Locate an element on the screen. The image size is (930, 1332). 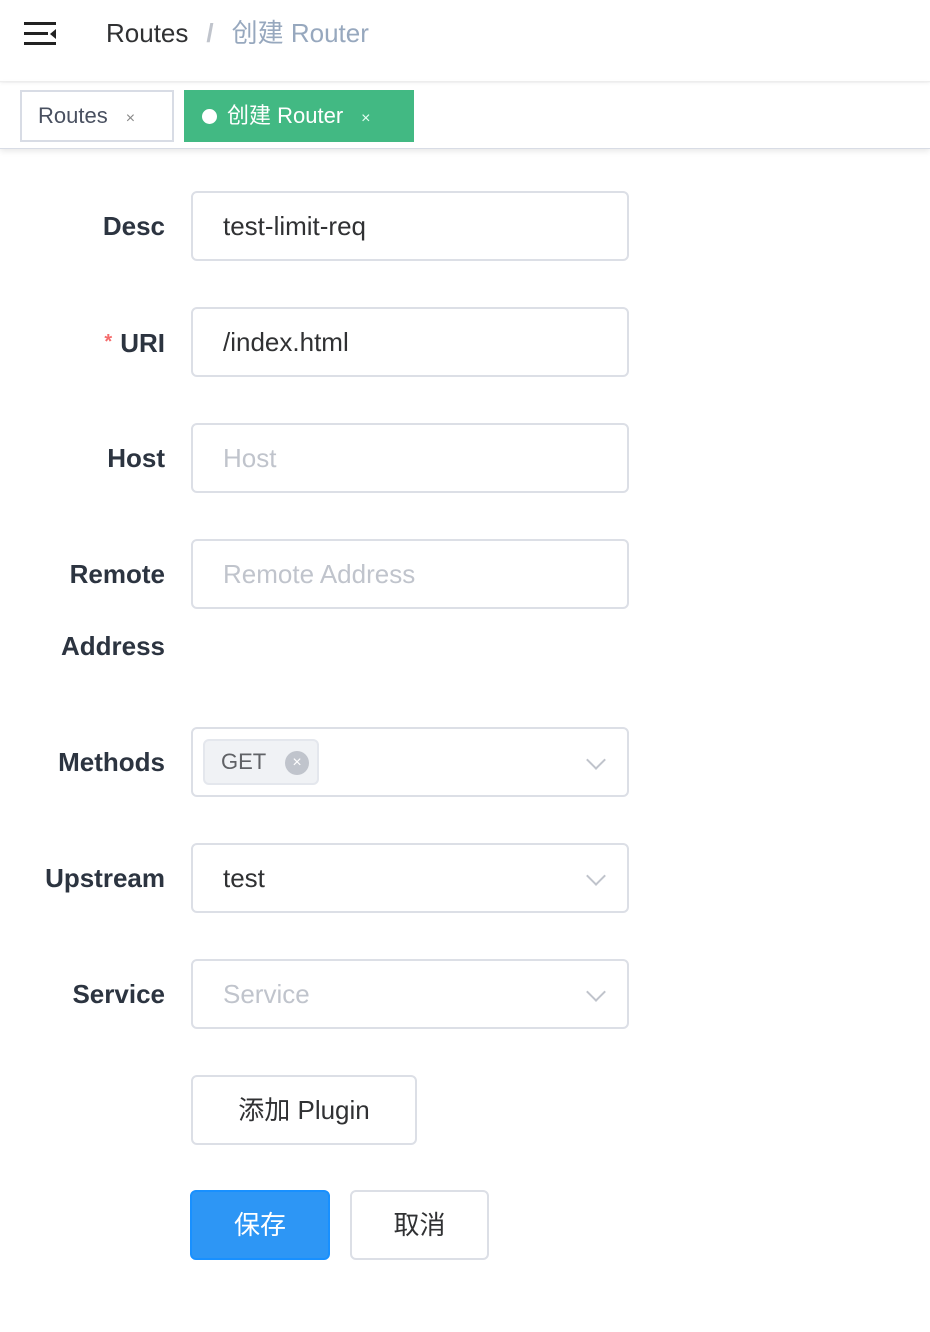
service-select: Service is located at coordinates (410, 994).